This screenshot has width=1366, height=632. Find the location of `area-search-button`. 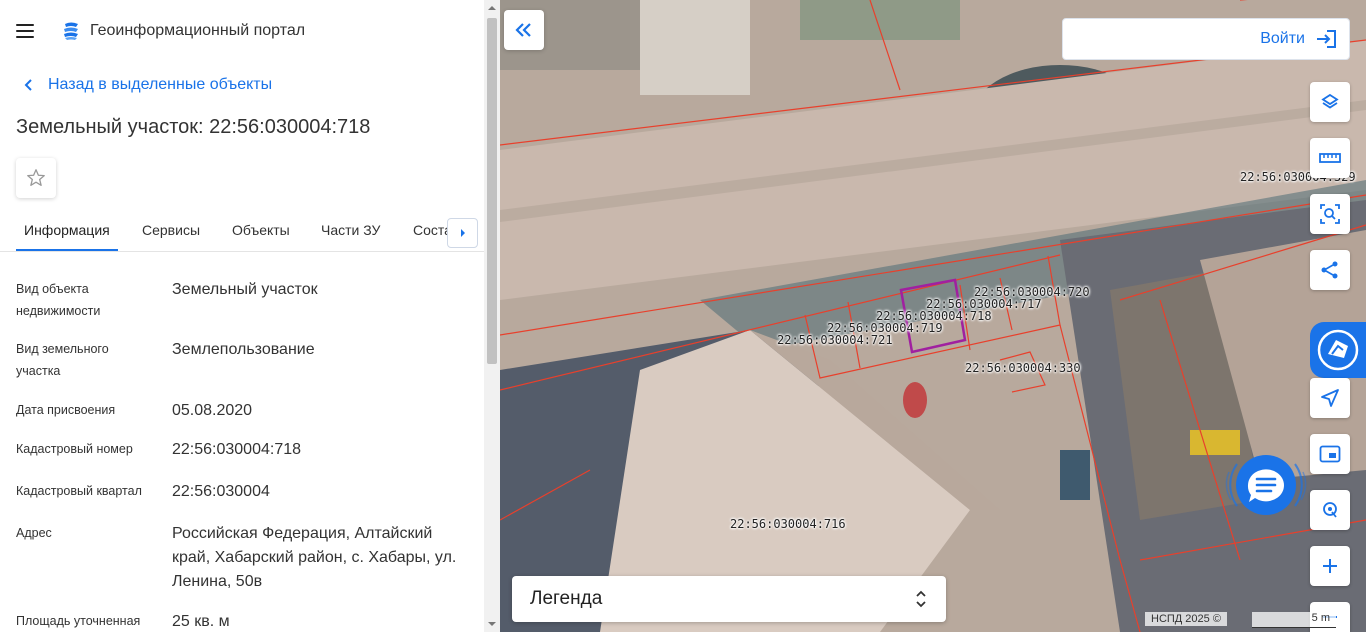

area-search-button is located at coordinates (1330, 214).